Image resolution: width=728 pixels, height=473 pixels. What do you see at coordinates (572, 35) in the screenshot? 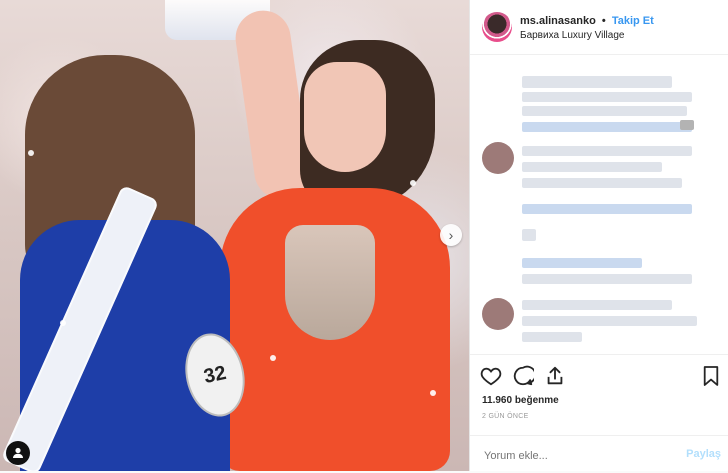
I see `location-link: Барвиха Luxury Village` at bounding box center [572, 35].